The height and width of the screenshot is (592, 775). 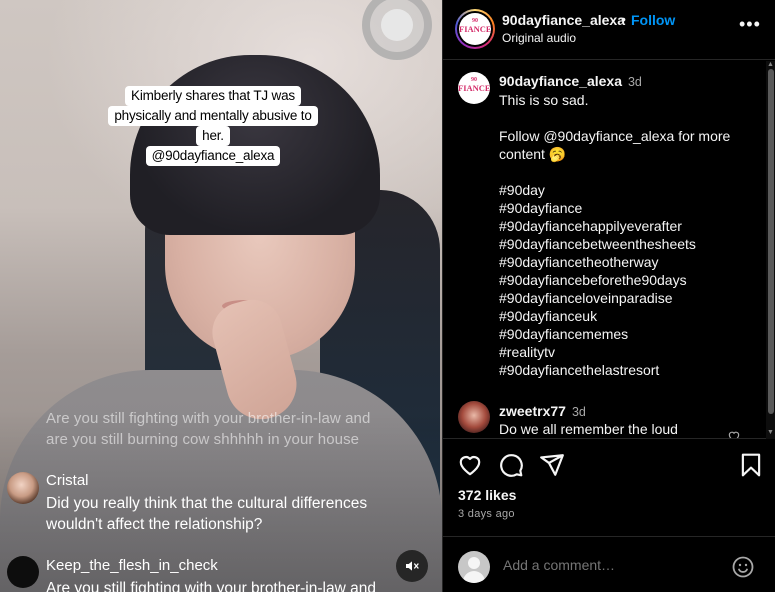 What do you see at coordinates (615, 136) in the screenshot?
I see `post-caption-line: Follow @90dayfiance_alexa for more` at bounding box center [615, 136].